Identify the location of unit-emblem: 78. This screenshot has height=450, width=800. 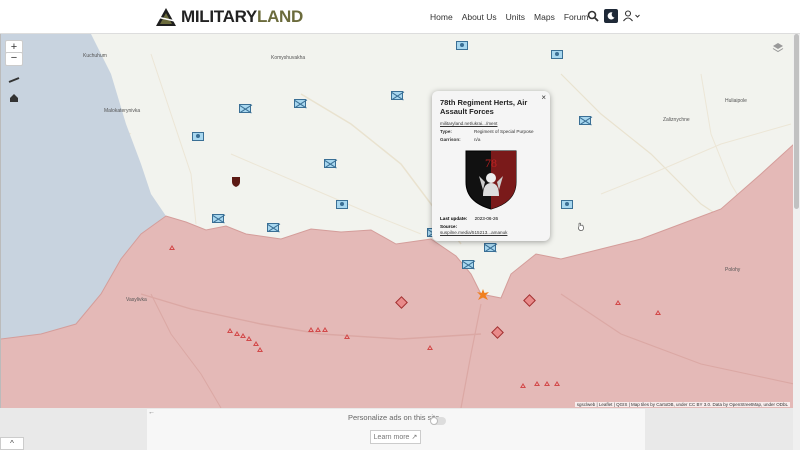
(491, 180).